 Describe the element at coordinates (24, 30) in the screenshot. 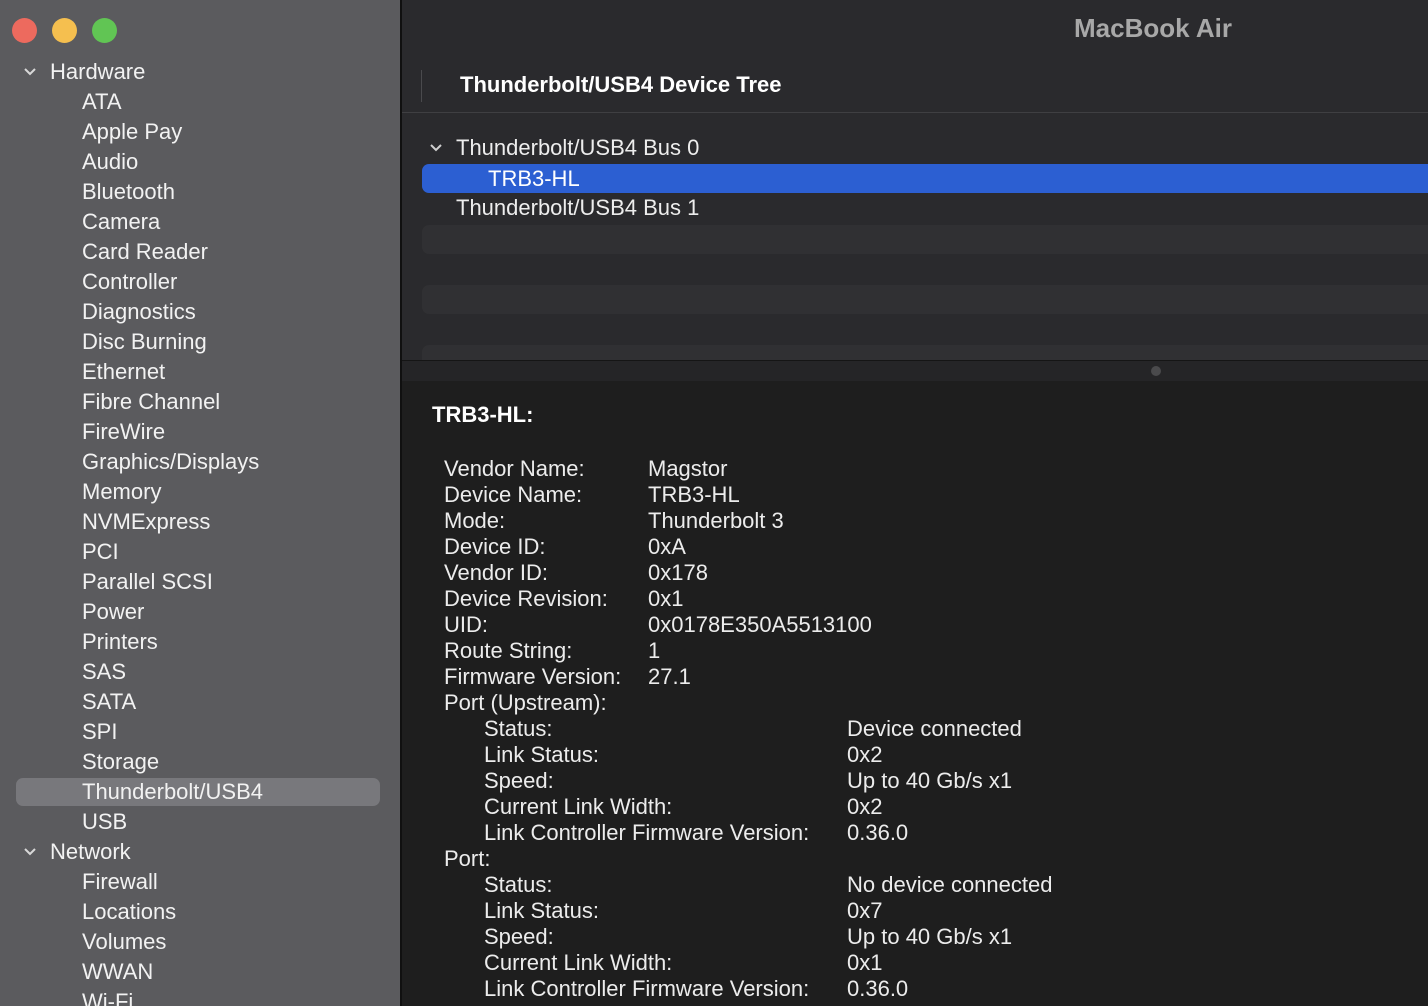

I see `close-button` at that location.